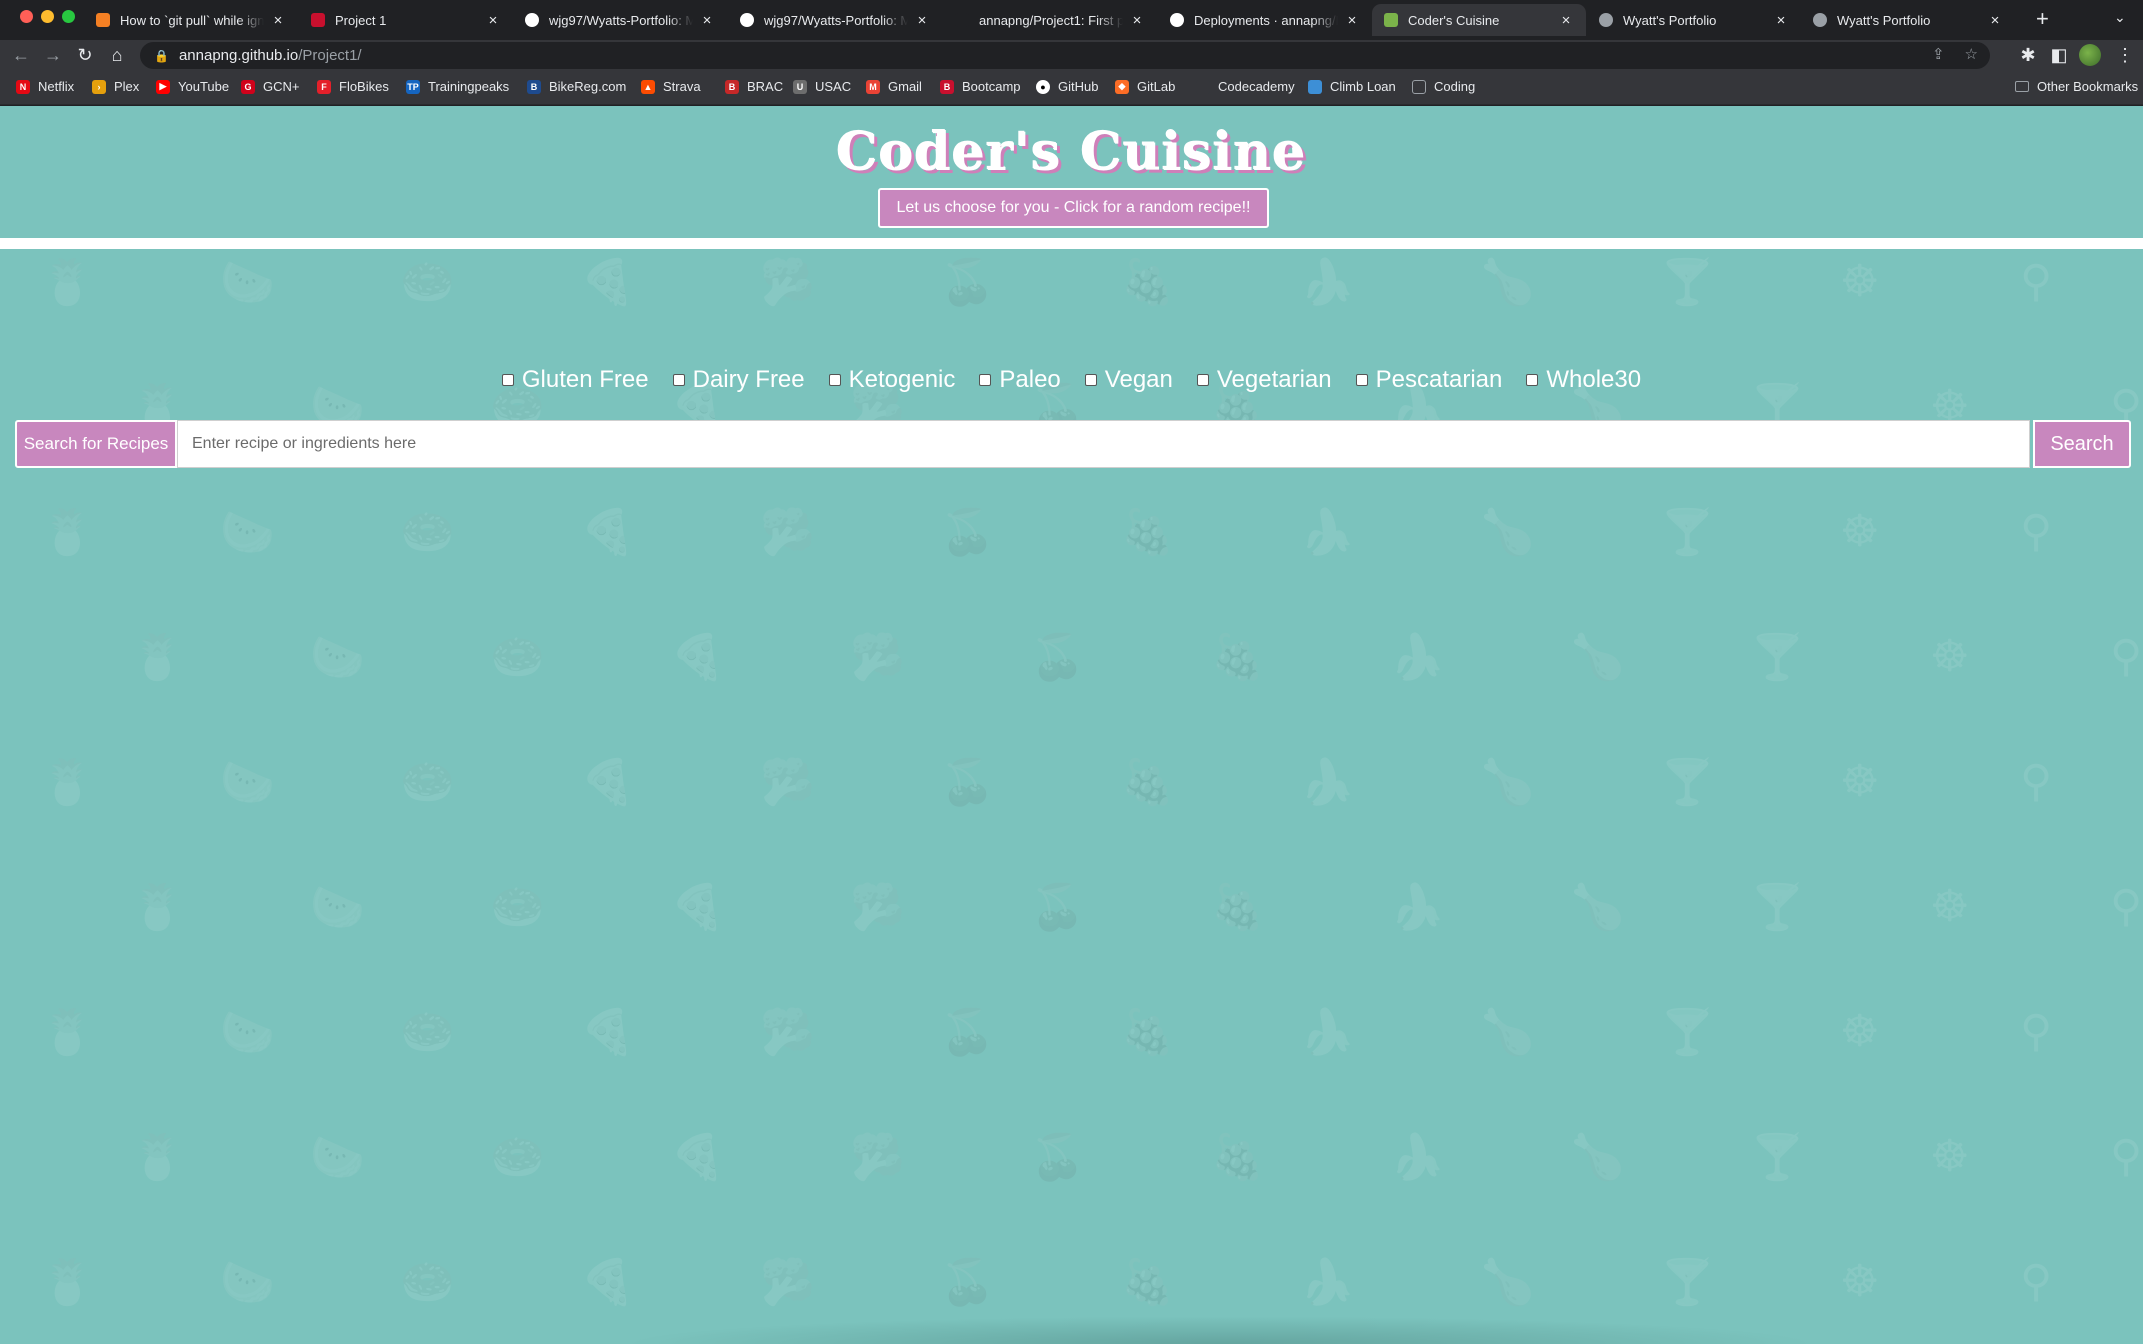 This screenshot has width=2143, height=1344. I want to click on recipe-search-input, so click(1103, 444).